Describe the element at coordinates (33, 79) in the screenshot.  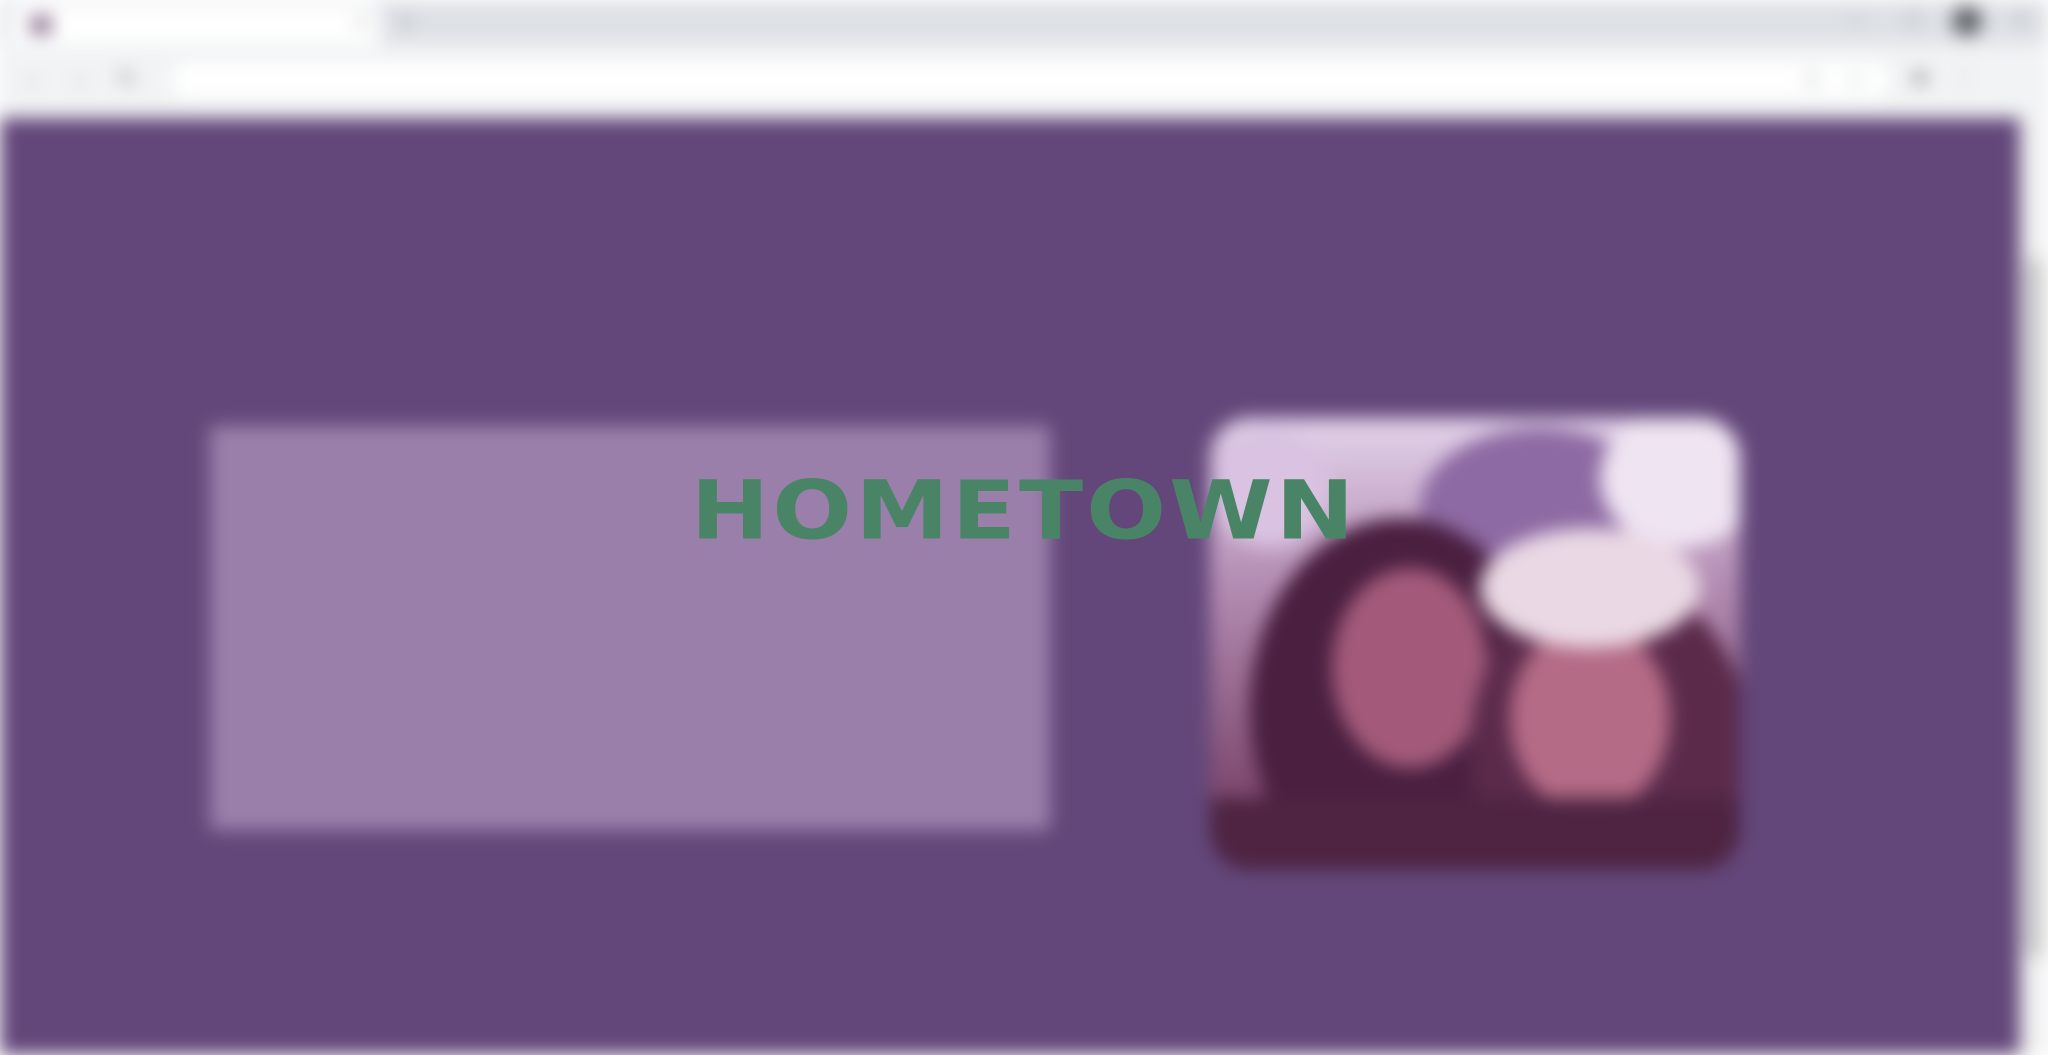
I see `back-icon: ←` at that location.